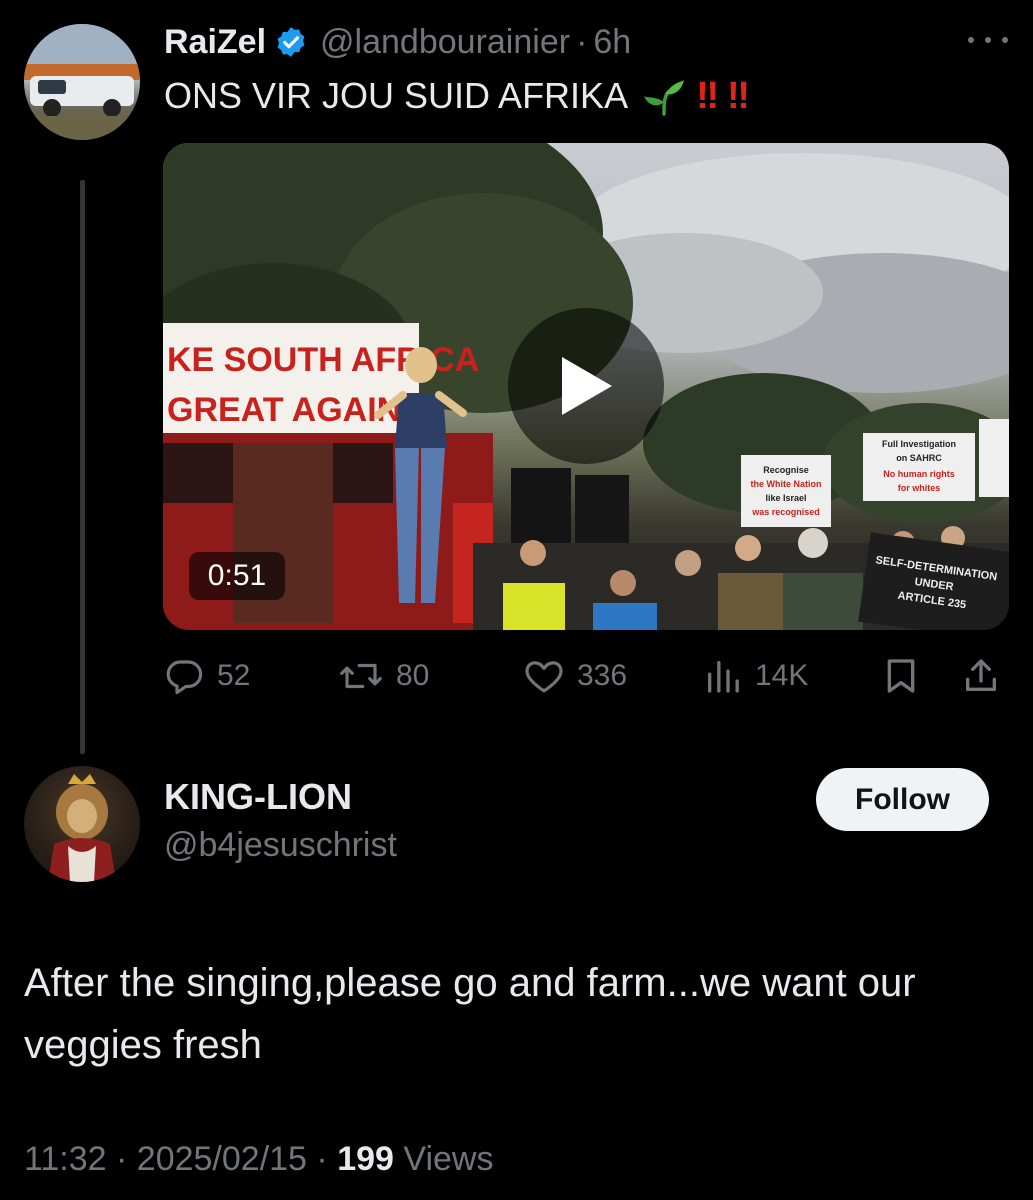 The width and height of the screenshot is (1033, 1200). Describe the element at coordinates (448, 1159) in the screenshot. I see `tweet-views-label: Views` at that location.